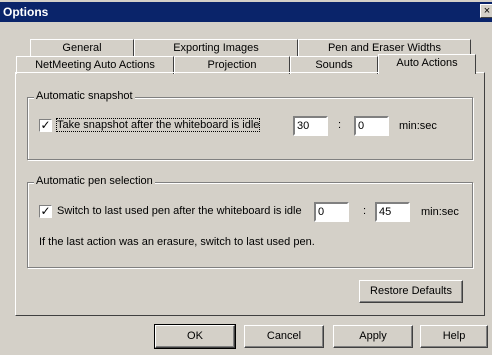  I want to click on window-title: Options, so click(26, 12).